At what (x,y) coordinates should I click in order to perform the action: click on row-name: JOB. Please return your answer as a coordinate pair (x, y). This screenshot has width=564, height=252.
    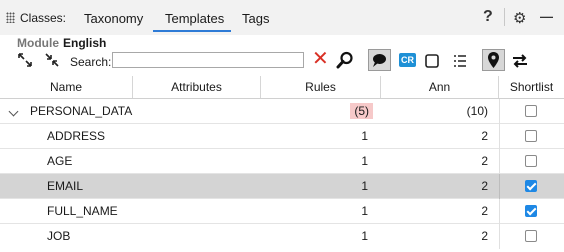
    Looking at the image, I should click on (59, 236).